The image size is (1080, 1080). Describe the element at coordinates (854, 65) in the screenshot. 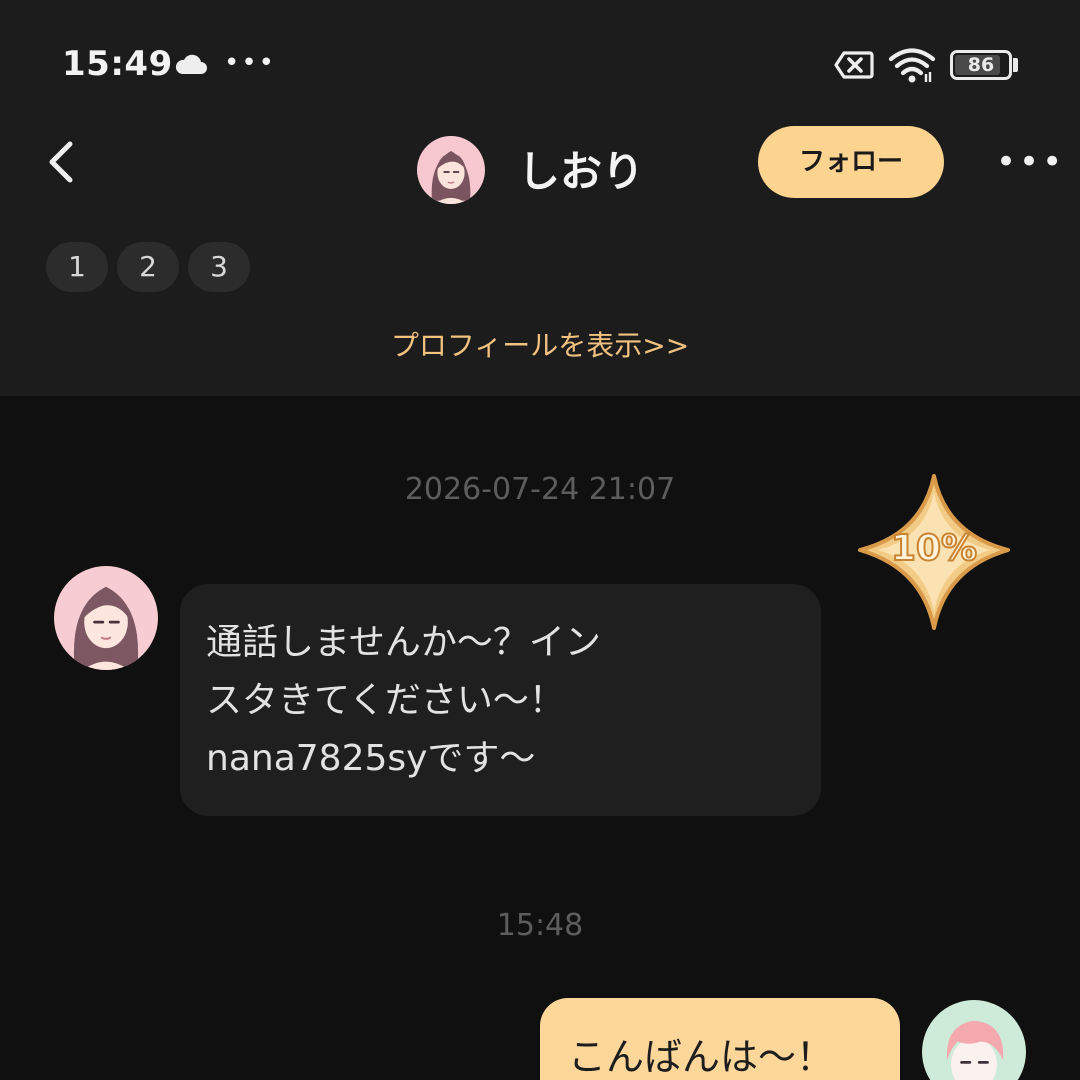

I see `sim-off-icon` at that location.